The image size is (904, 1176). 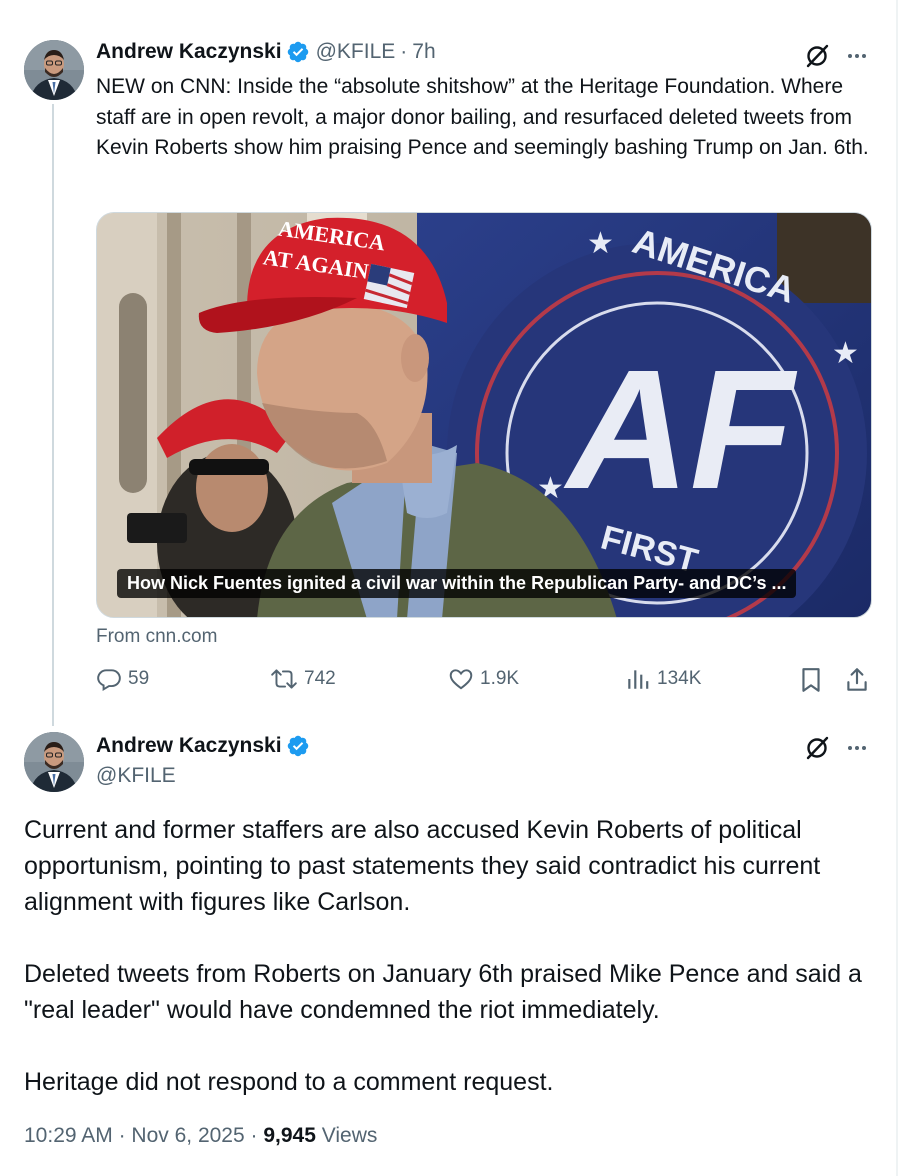 What do you see at coordinates (679, 678) in the screenshot?
I see `views-count: 134K` at bounding box center [679, 678].